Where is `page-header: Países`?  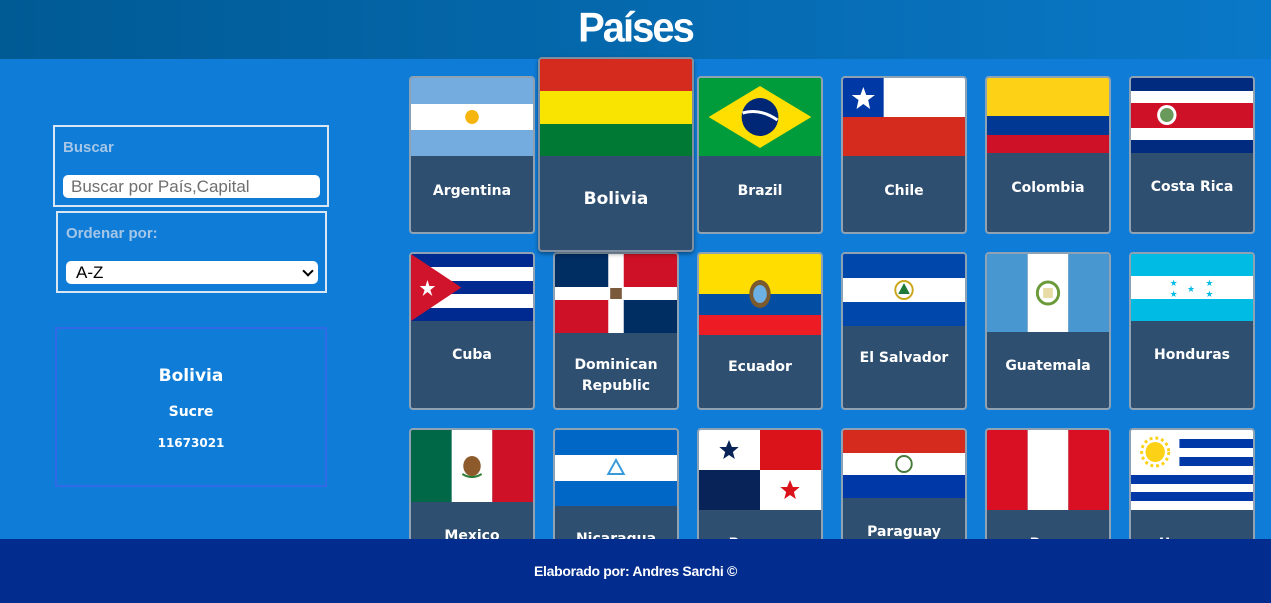
page-header: Países is located at coordinates (635, 29).